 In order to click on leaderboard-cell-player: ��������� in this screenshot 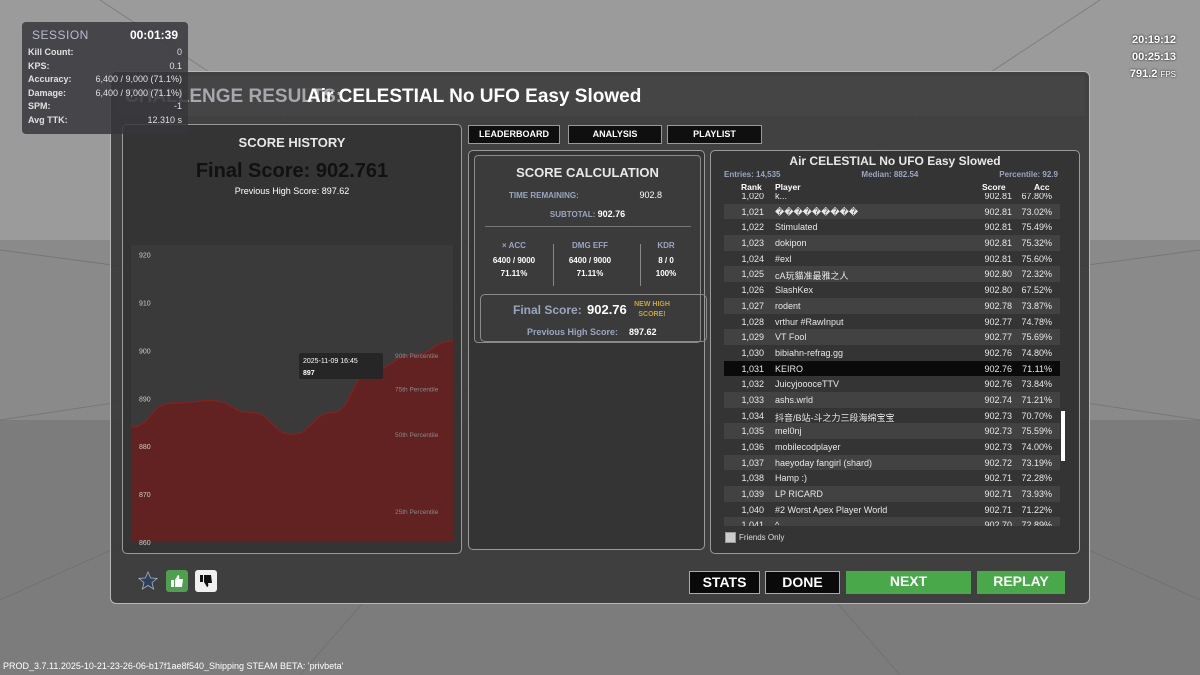, I will do `click(817, 211)`.